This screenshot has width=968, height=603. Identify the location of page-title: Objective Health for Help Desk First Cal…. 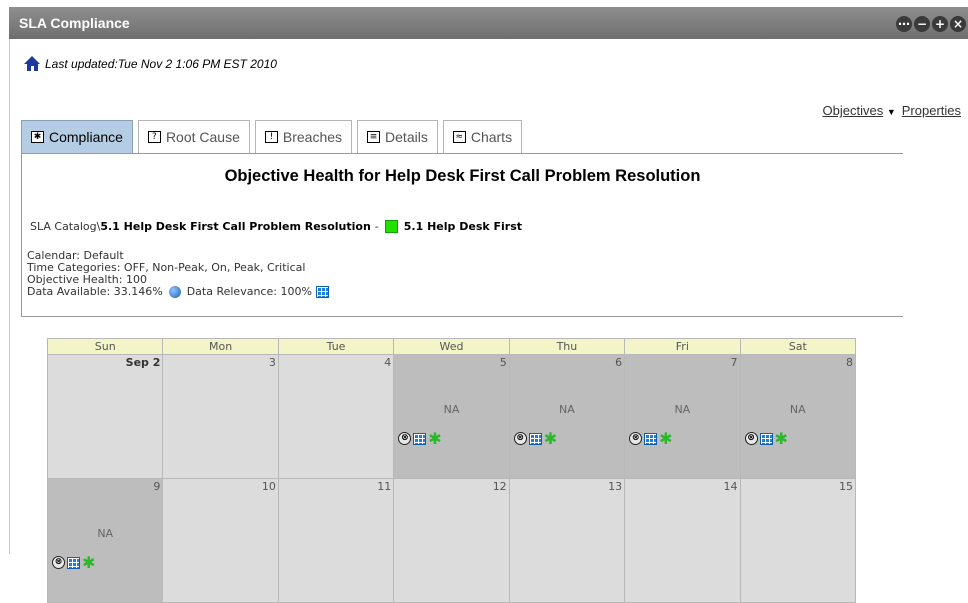
(462, 176).